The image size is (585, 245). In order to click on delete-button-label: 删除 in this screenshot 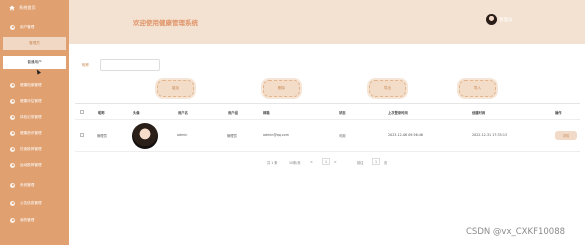, I will do `click(281, 88)`.